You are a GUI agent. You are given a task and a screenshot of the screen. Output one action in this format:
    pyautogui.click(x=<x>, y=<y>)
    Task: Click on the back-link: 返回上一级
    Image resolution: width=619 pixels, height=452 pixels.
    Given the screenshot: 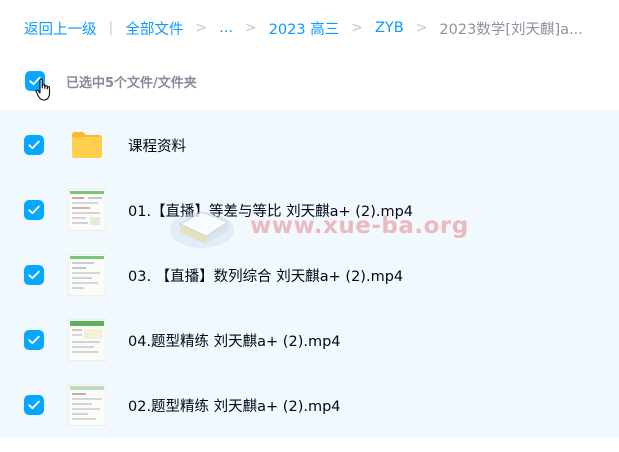 What is the action you would take?
    pyautogui.click(x=60, y=28)
    